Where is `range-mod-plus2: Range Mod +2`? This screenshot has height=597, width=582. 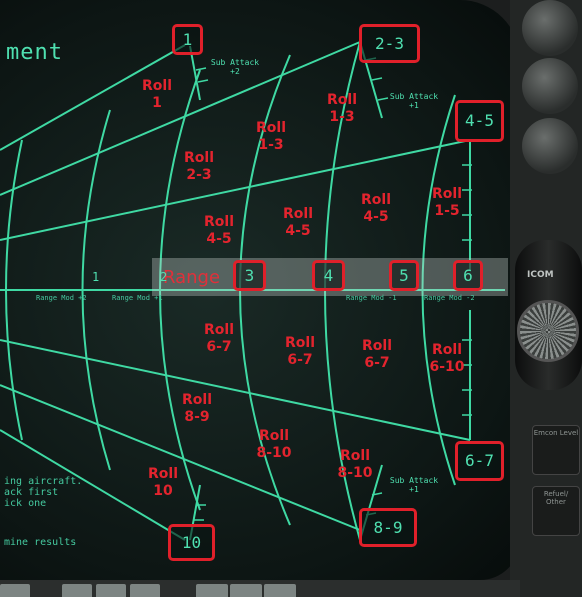 range-mod-plus2: Range Mod +2 is located at coordinates (61, 298).